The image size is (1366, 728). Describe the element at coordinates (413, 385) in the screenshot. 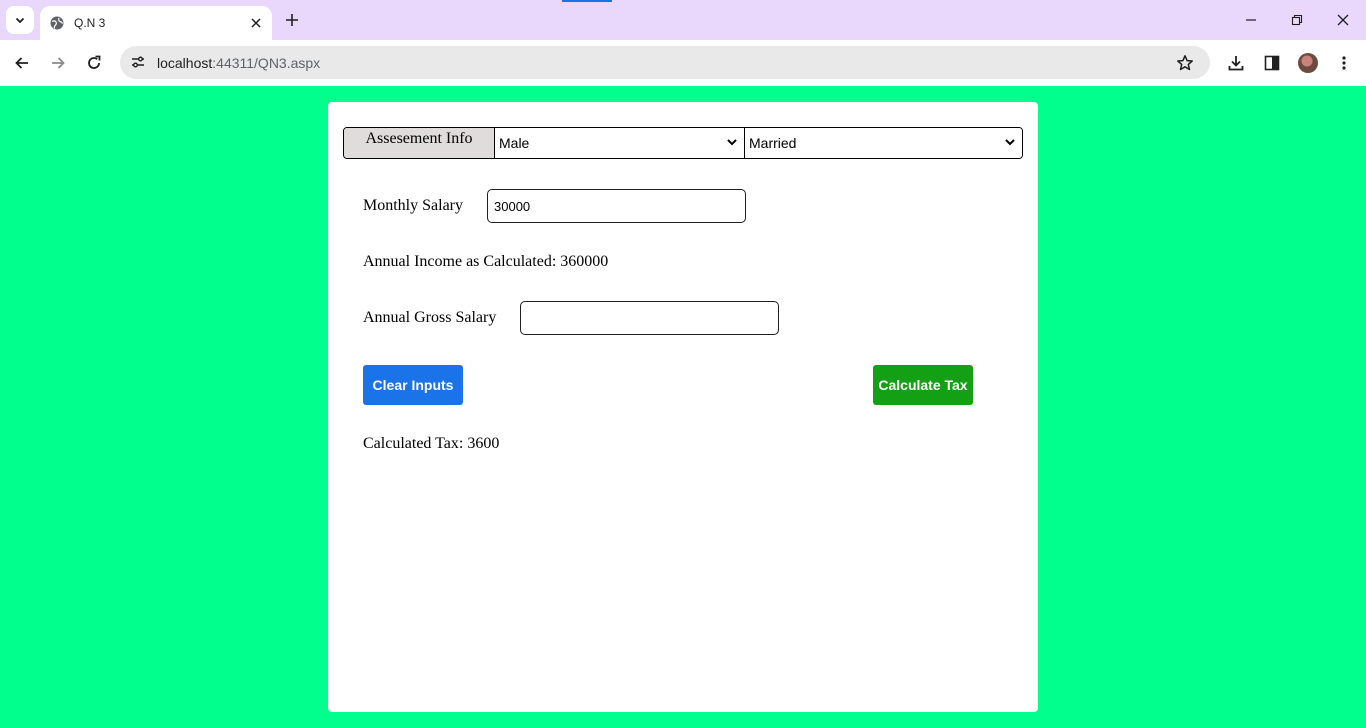

I see `clear-inputs-button: Clear Inputs` at that location.